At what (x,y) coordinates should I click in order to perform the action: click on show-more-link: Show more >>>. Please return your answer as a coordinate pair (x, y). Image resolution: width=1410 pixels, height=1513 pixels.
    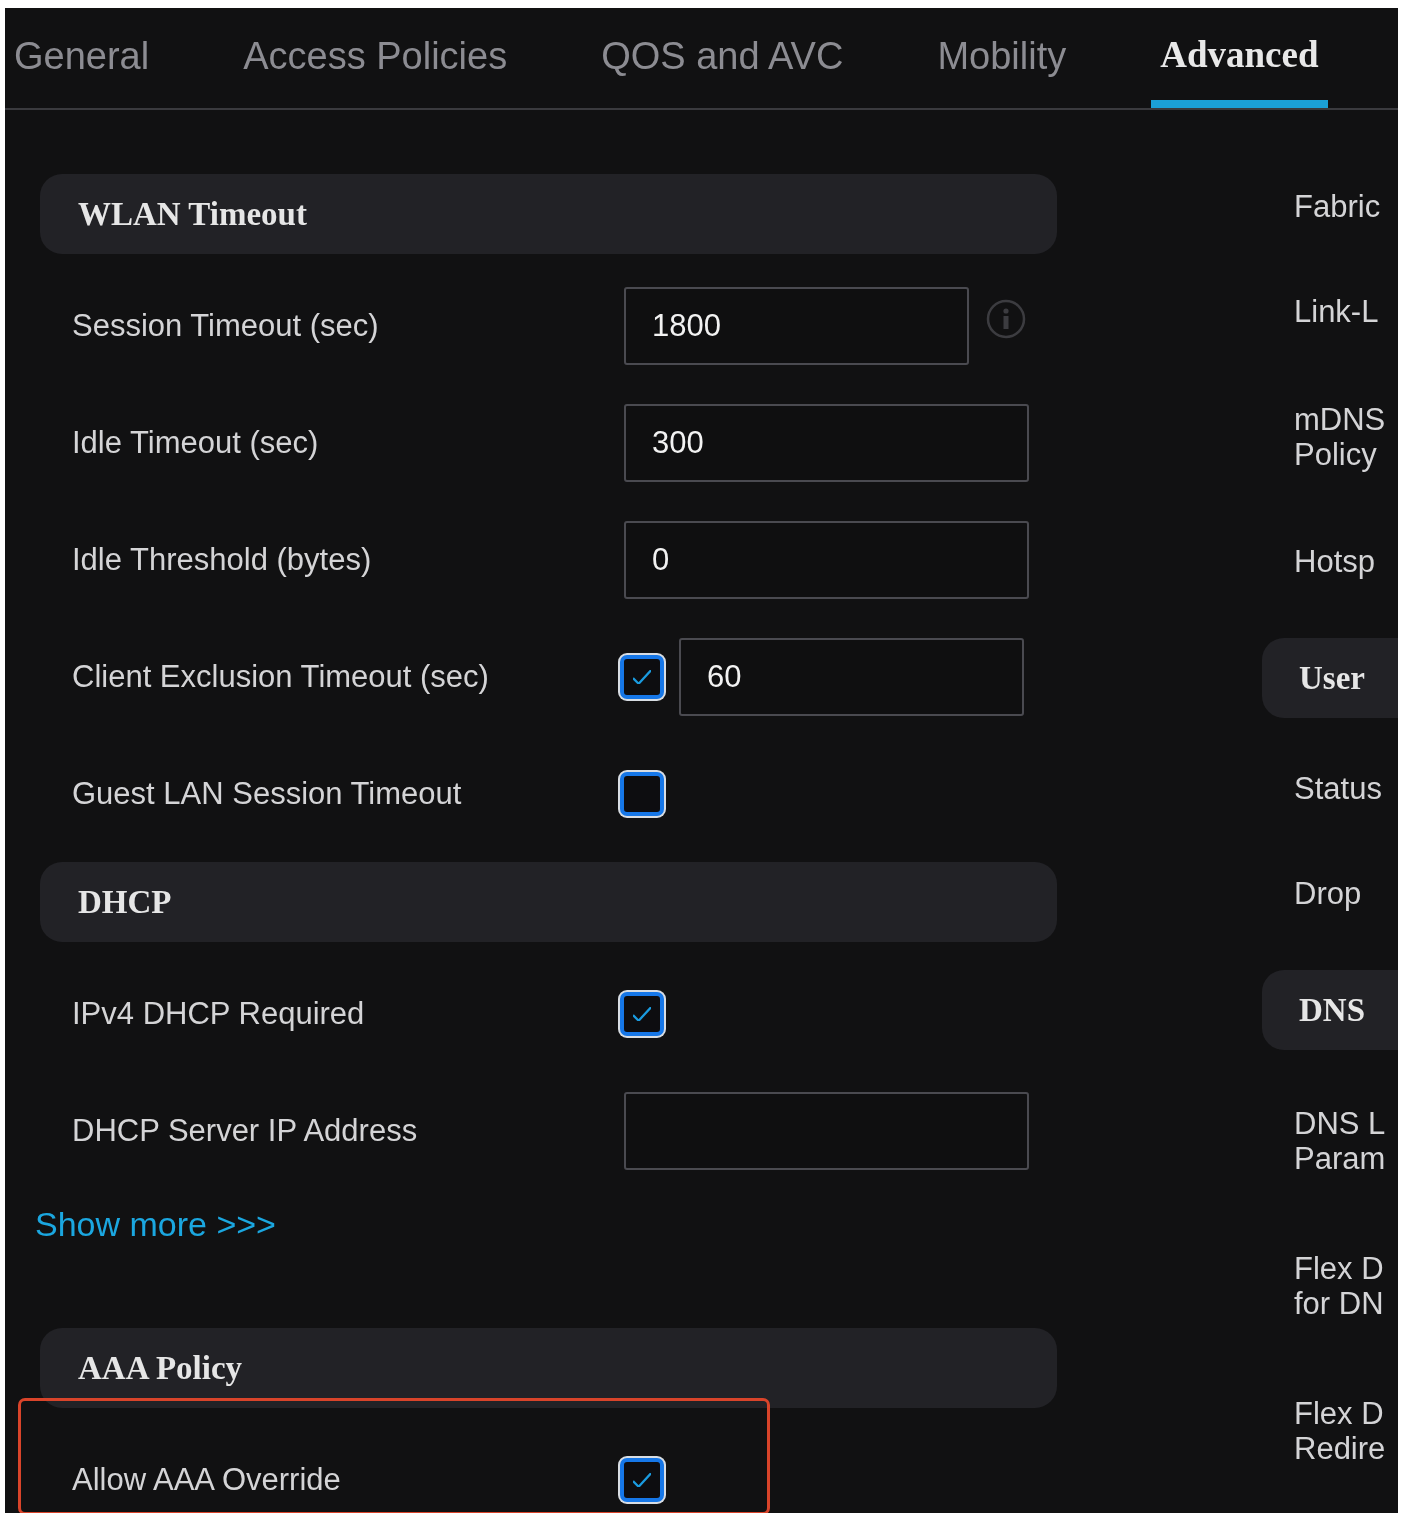
    Looking at the image, I should click on (155, 1235).